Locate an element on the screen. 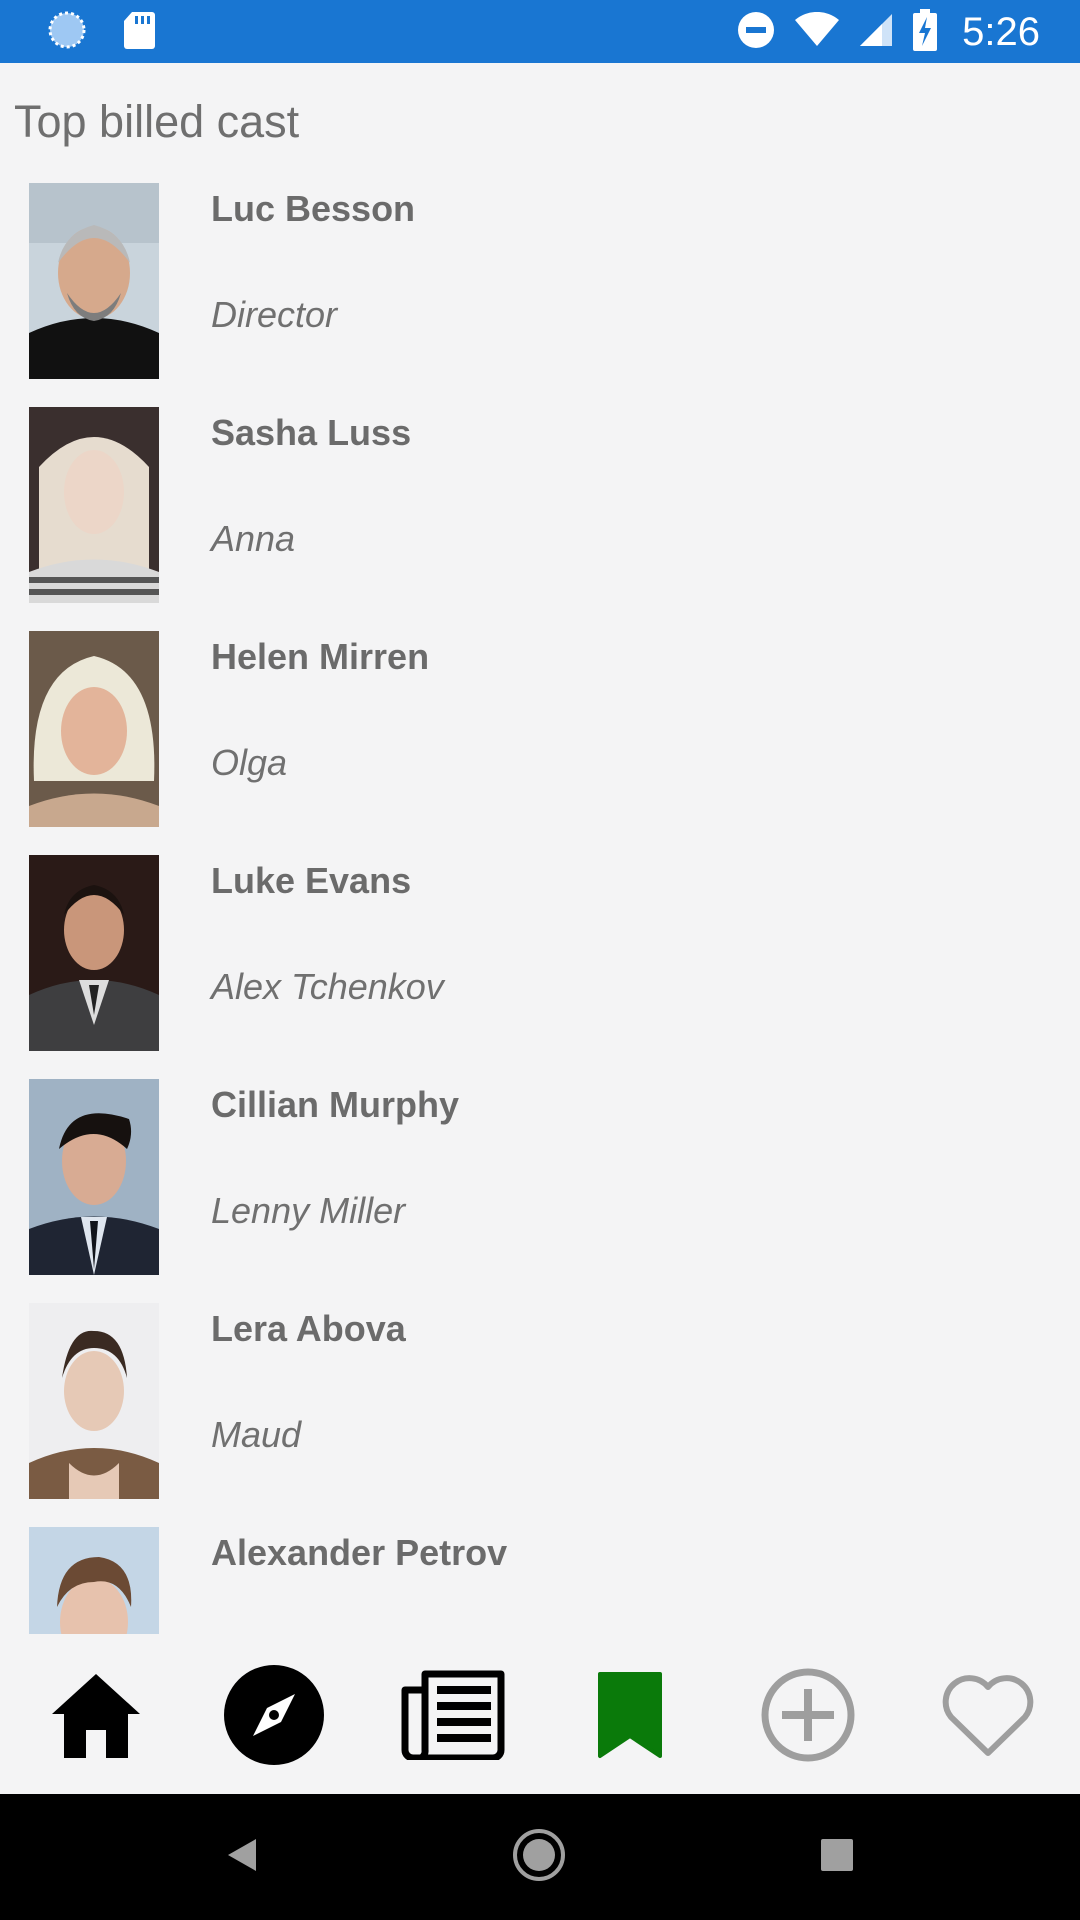 The image size is (1080, 1920). nav-home-button is located at coordinates (96, 1717).